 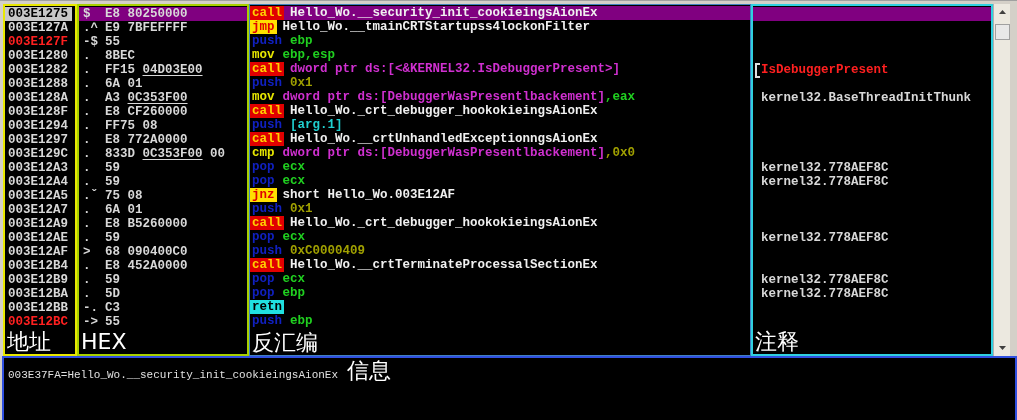 What do you see at coordinates (90, 308) in the screenshot?
I see `jump-mark: -.` at bounding box center [90, 308].